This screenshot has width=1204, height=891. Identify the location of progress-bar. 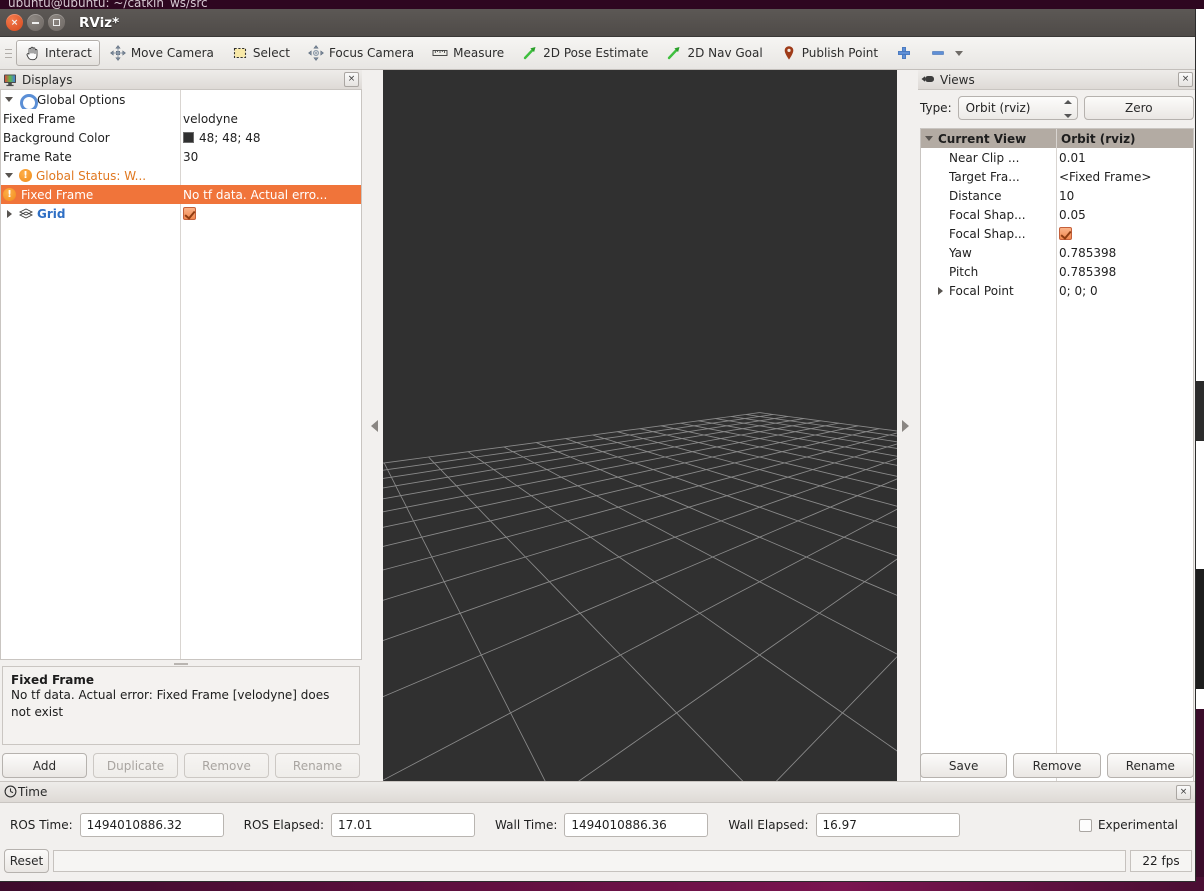
(589, 861).